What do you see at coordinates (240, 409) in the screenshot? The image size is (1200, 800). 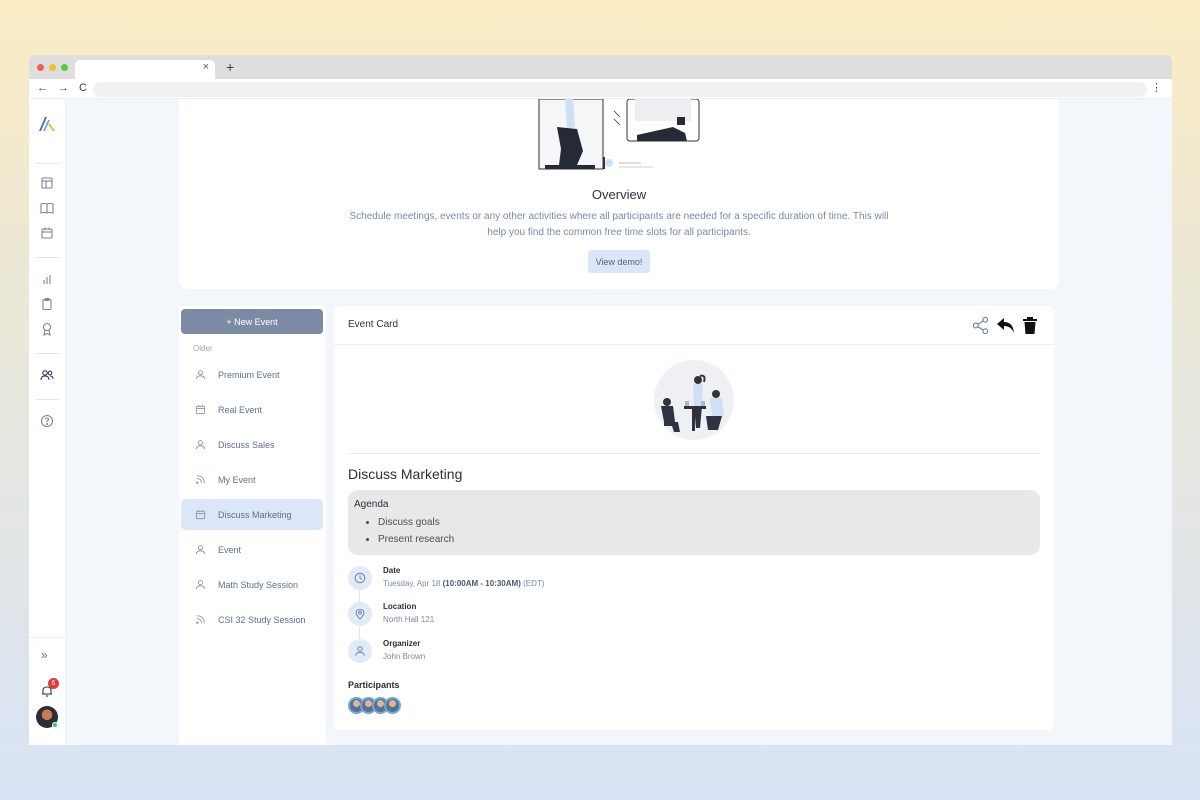 I see `event-item-label: Real Event` at bounding box center [240, 409].